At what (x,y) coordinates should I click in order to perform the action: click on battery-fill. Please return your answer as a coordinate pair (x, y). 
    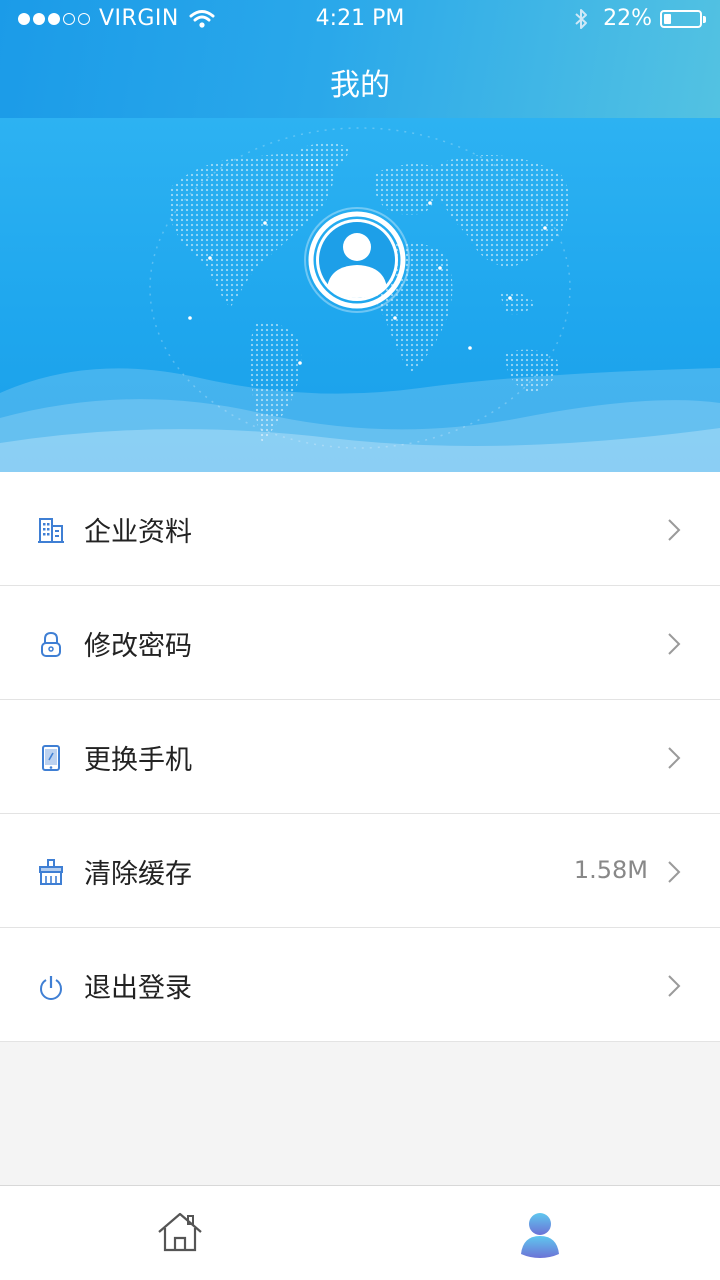
    Looking at the image, I should click on (668, 18).